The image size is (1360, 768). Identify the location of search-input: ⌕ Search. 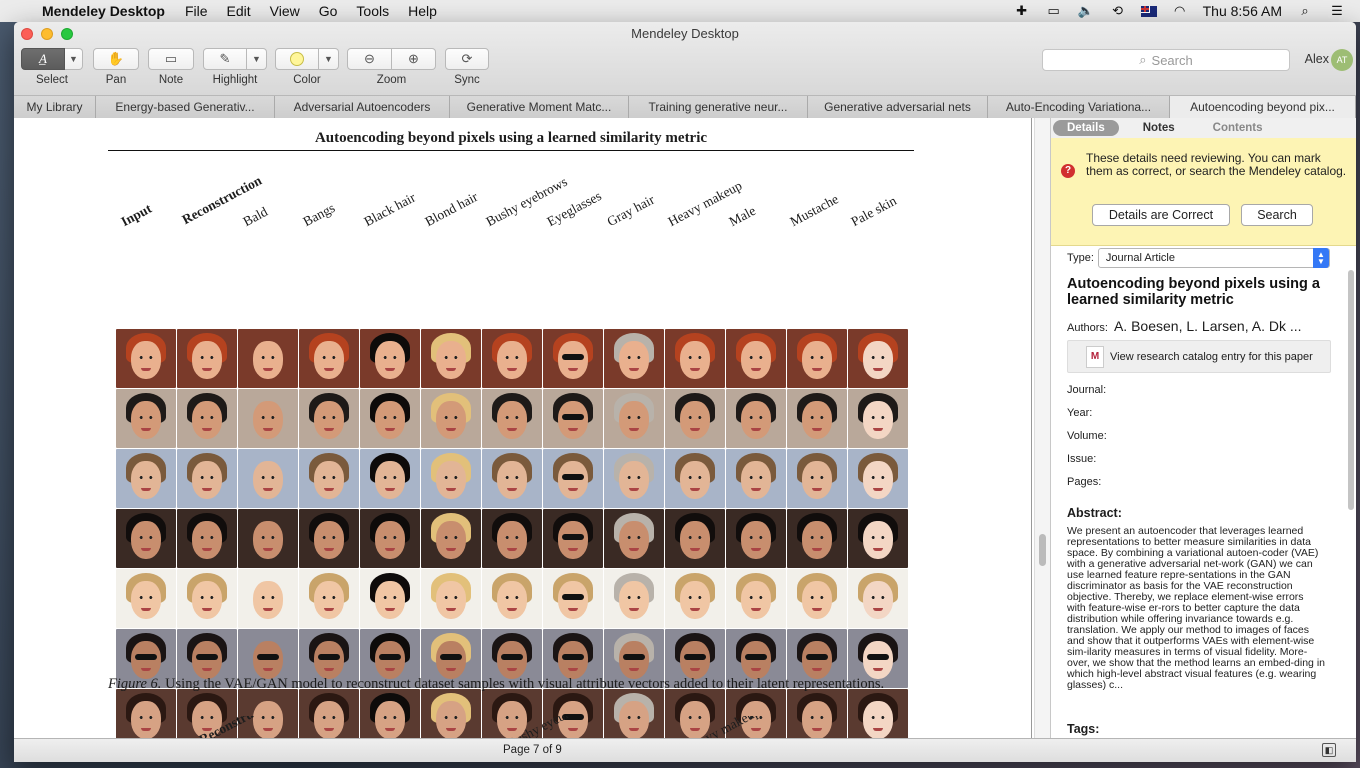
(1166, 60).